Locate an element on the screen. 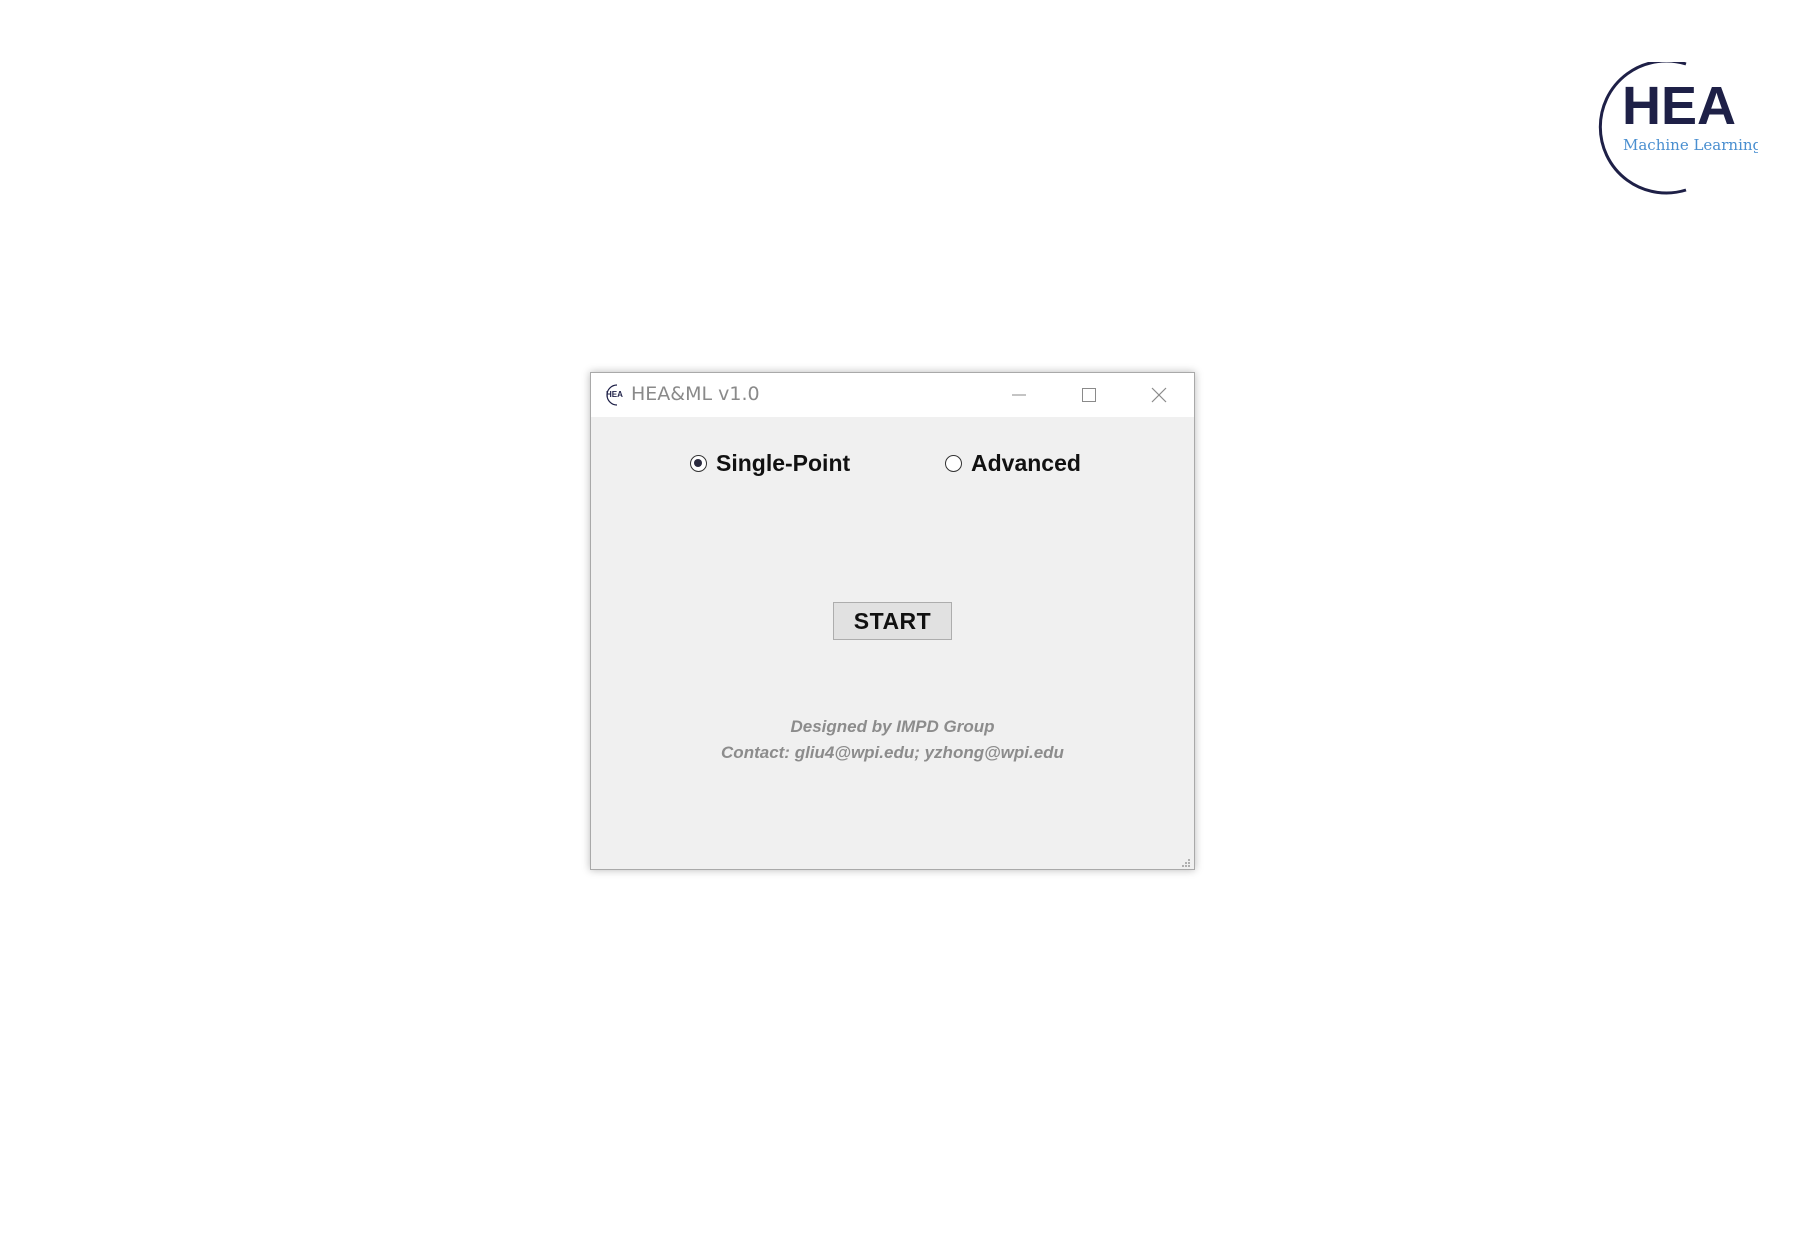 Image resolution: width=1800 pixels, height=1260 pixels. close-icon is located at coordinates (1159, 395).